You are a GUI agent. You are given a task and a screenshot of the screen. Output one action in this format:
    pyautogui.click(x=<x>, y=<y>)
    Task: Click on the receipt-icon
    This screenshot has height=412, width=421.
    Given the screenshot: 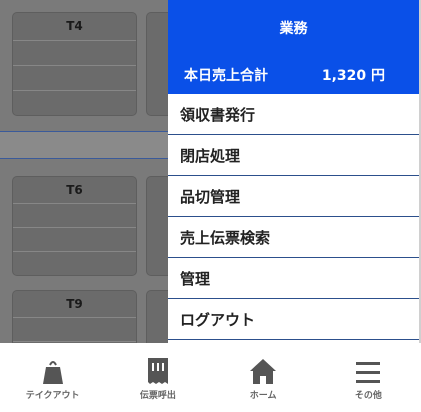 What is the action you would take?
    pyautogui.click(x=158, y=370)
    